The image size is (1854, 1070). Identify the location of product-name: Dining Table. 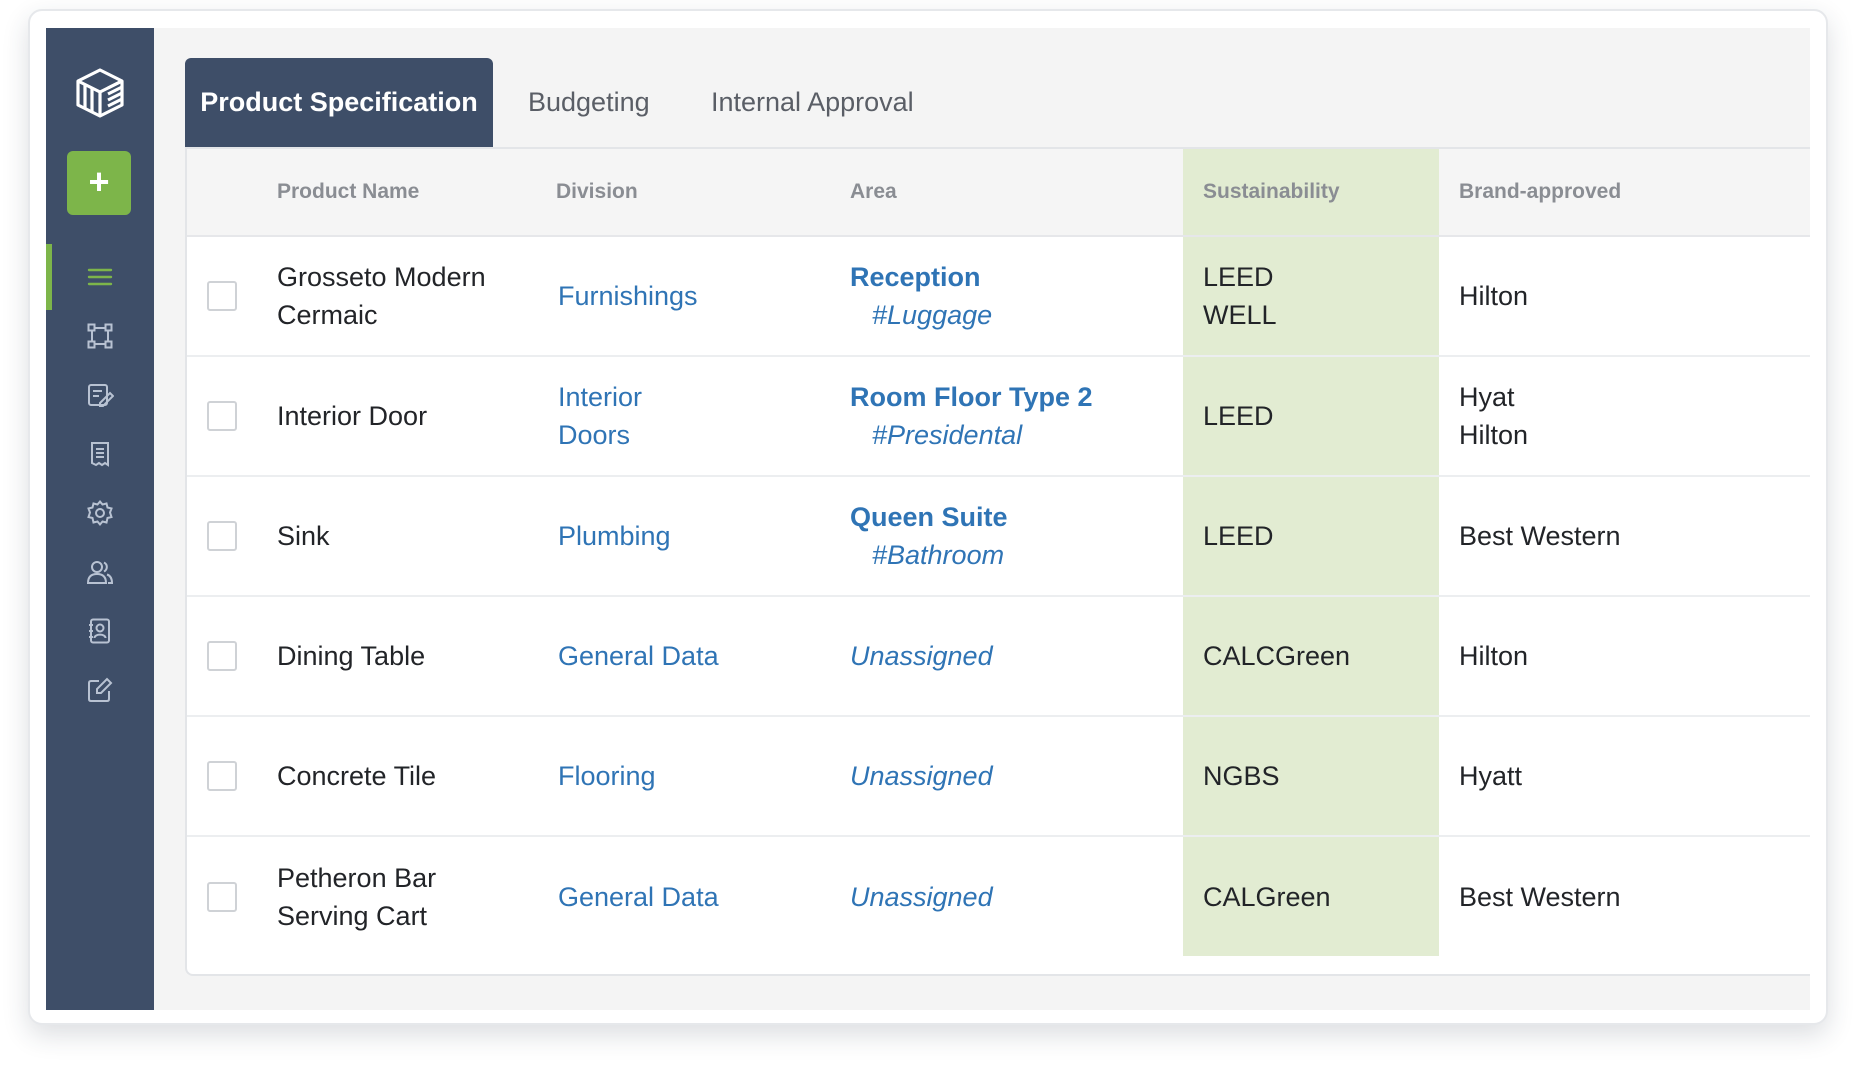
(351, 656).